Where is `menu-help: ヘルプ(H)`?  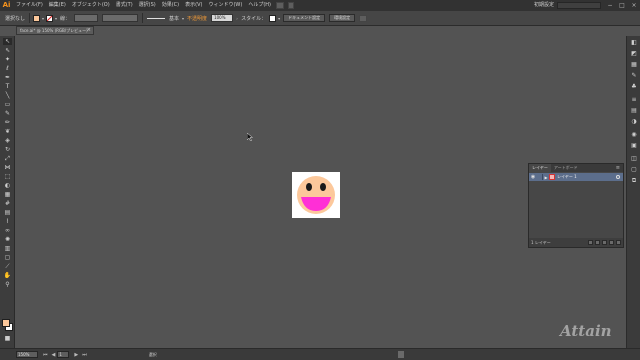
menu-help: ヘルプ(H) is located at coordinates (259, 5).